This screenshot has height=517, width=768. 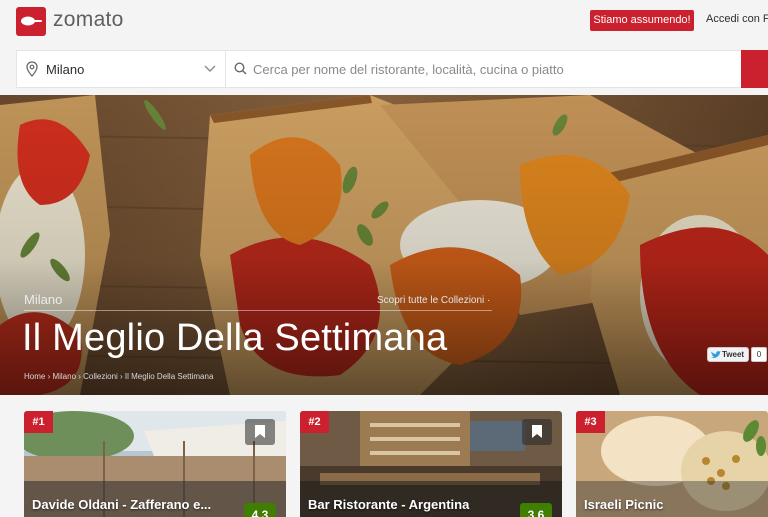 I want to click on rating-badge: 4.3, so click(x=260, y=510).